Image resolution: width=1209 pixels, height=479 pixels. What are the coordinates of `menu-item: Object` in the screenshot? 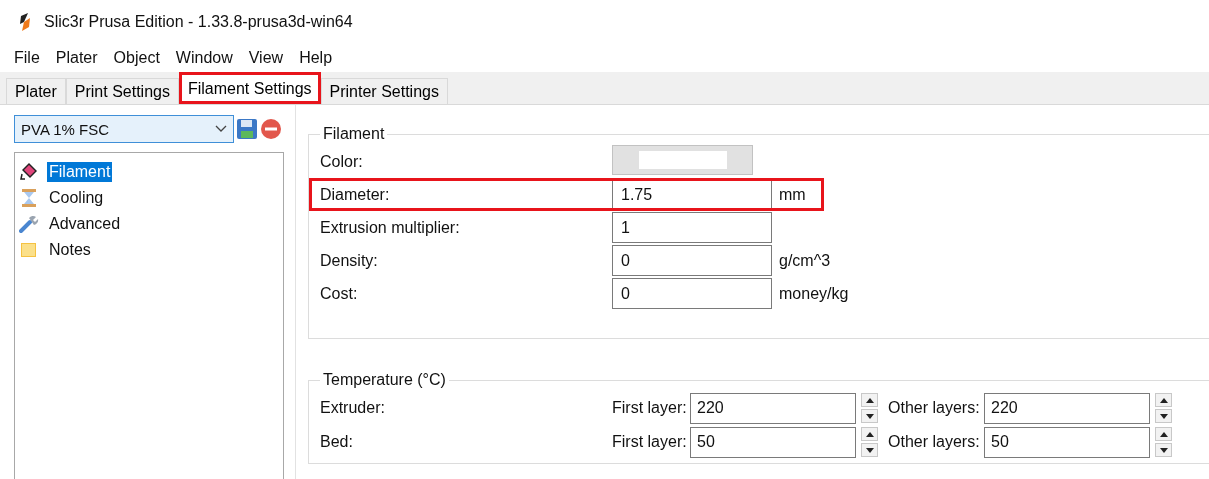 It's located at (136, 58).